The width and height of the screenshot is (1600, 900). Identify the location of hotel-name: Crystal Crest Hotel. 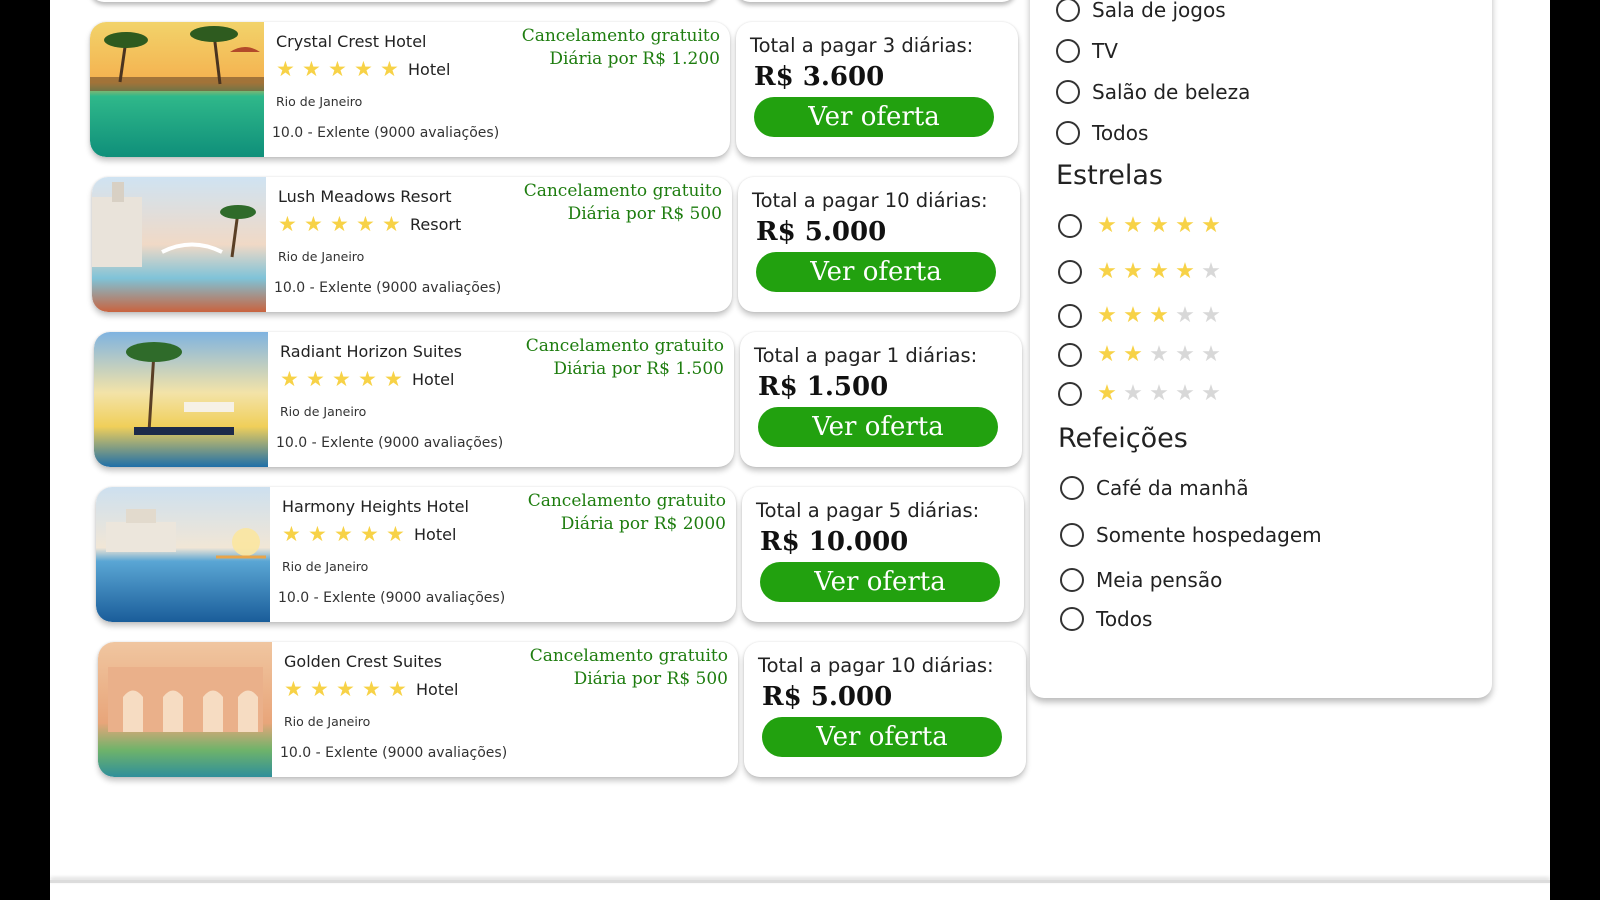
(351, 41).